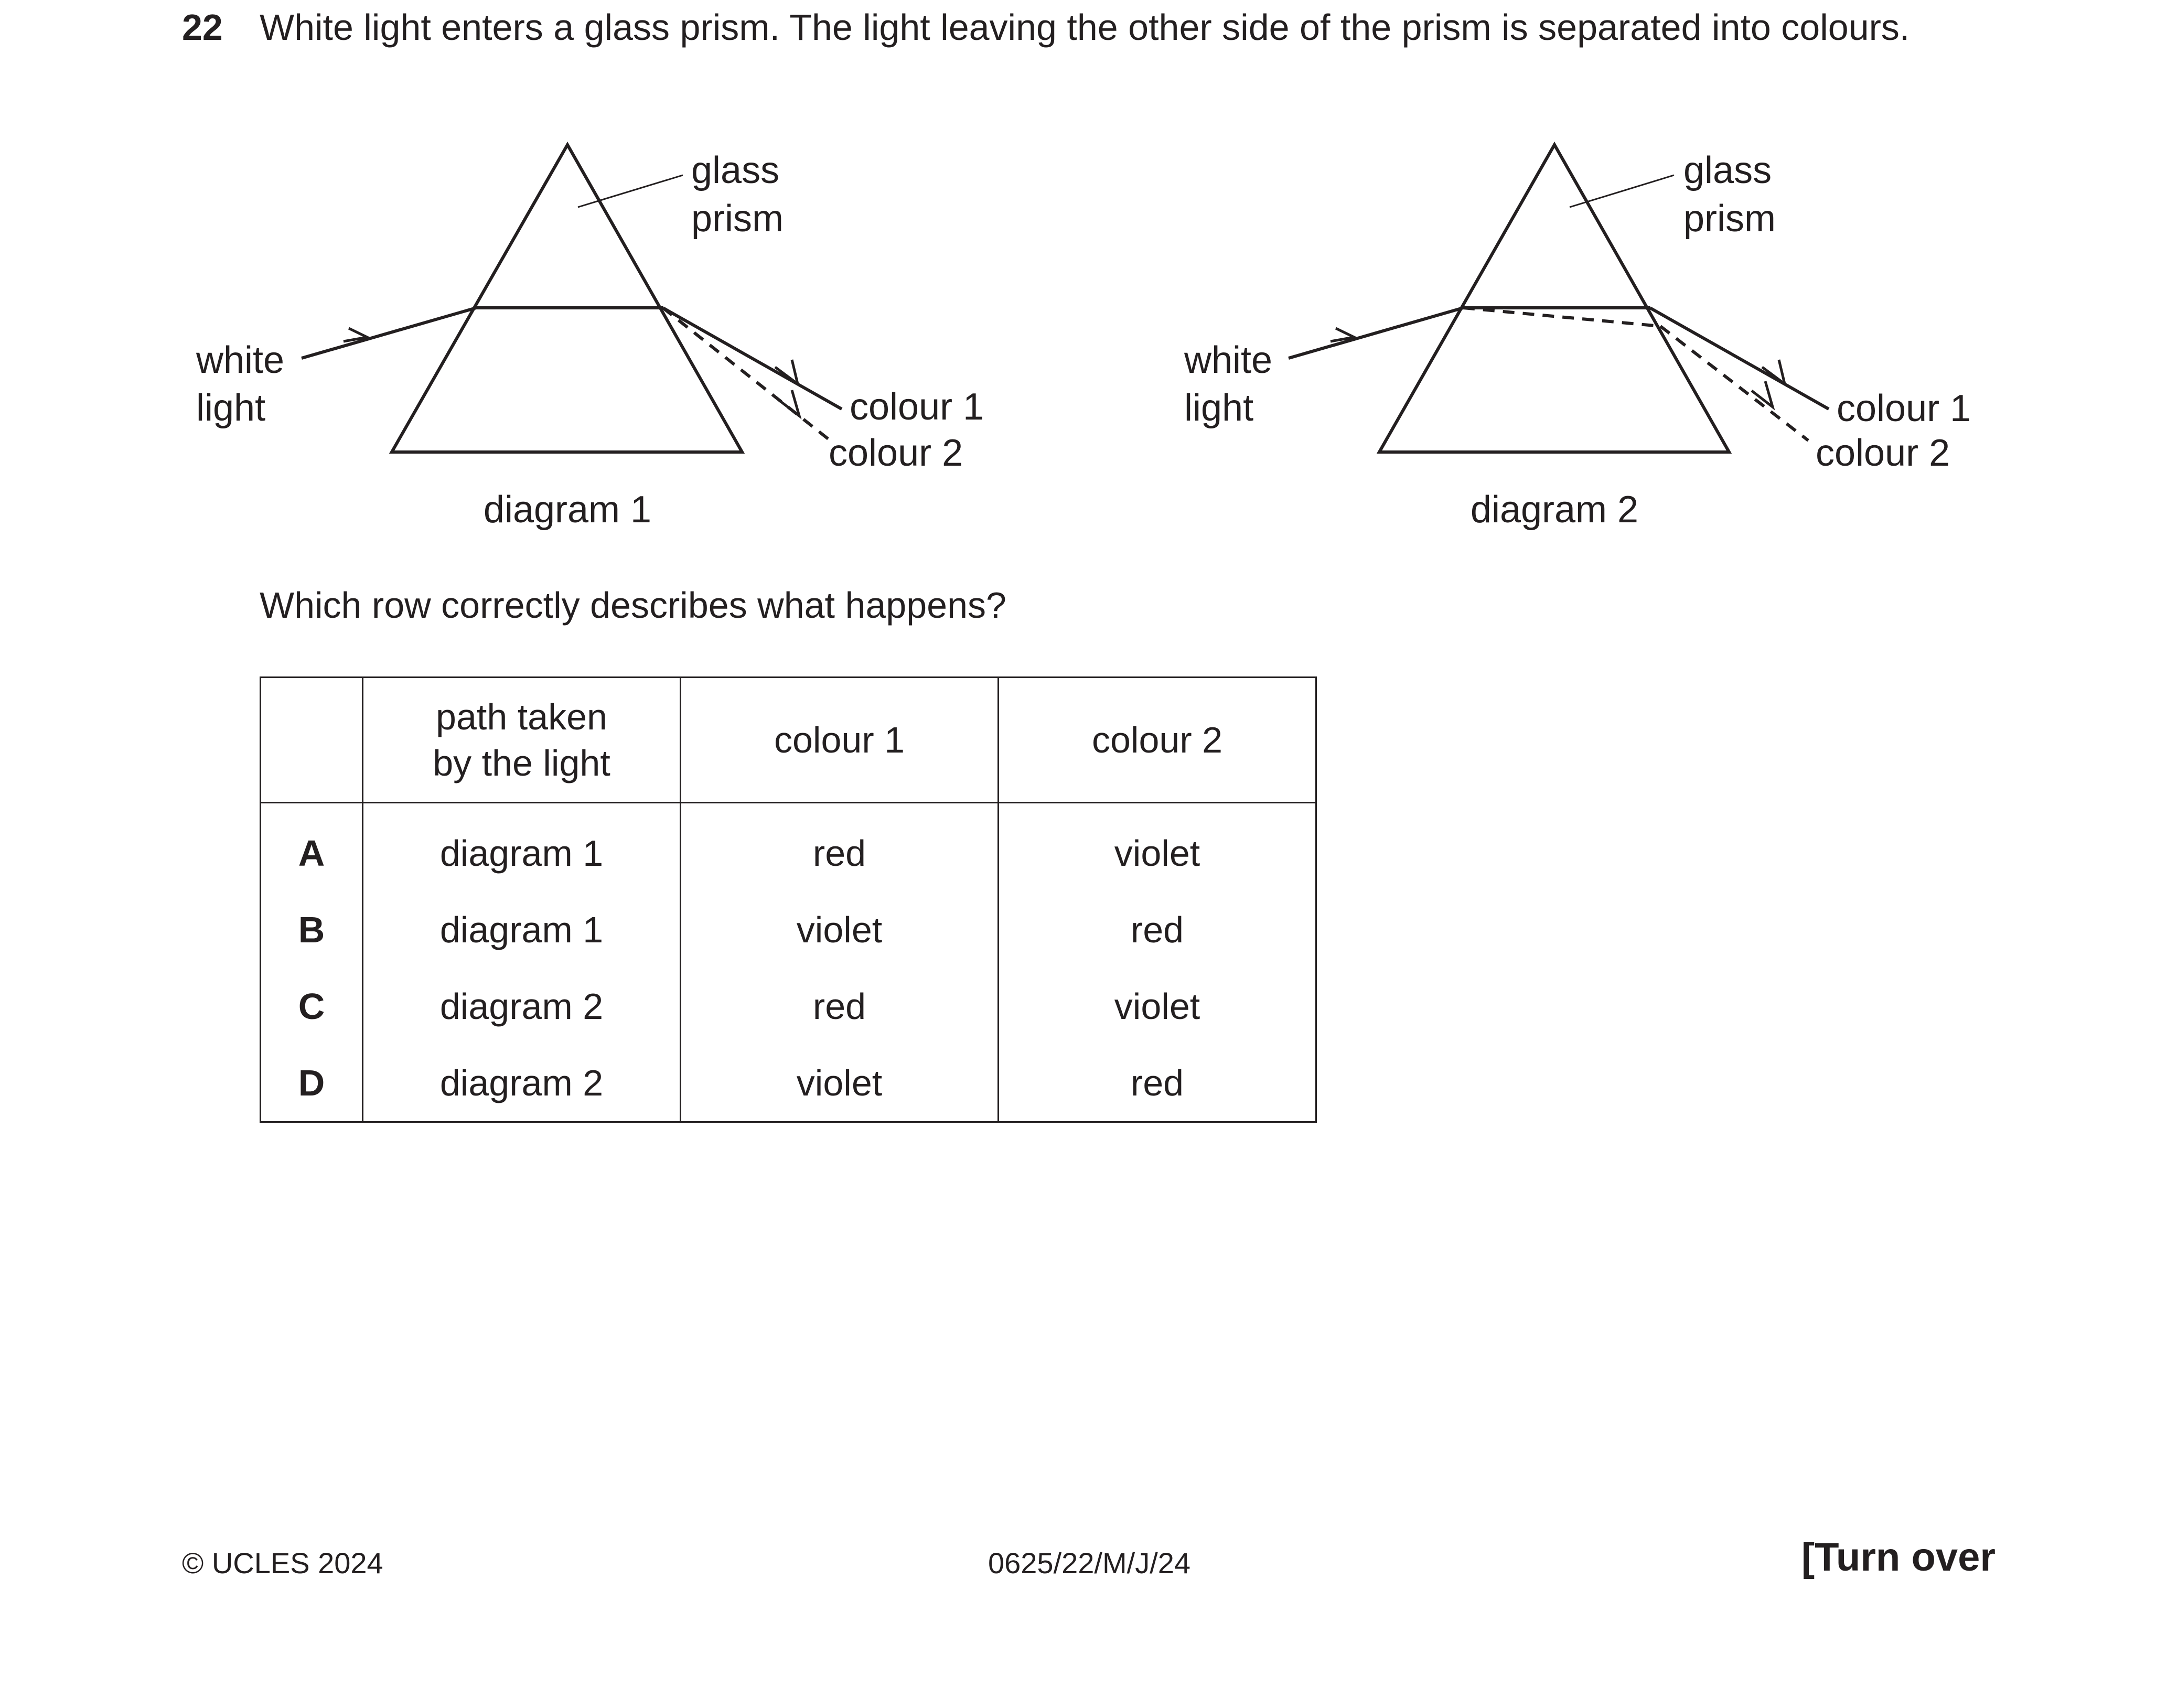 The height and width of the screenshot is (1708, 2167). Describe the element at coordinates (567, 510) in the screenshot. I see `diagram-caption-1: diagram 1` at that location.